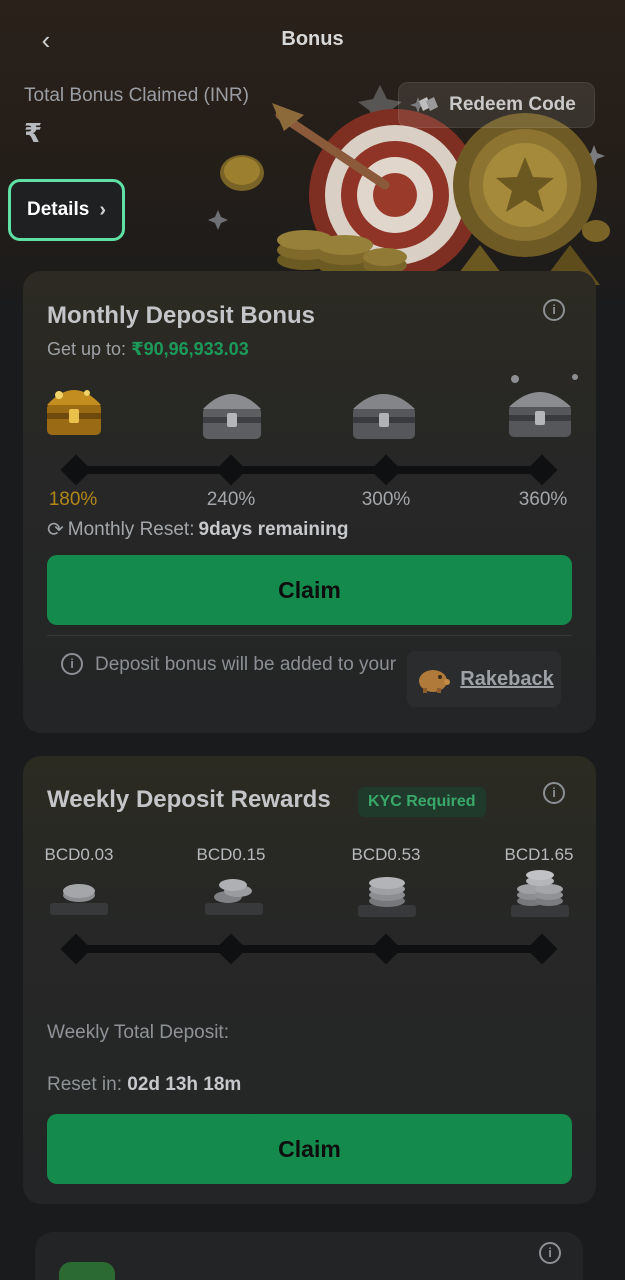  I want to click on chevron-right-icon: ›, so click(102, 209).